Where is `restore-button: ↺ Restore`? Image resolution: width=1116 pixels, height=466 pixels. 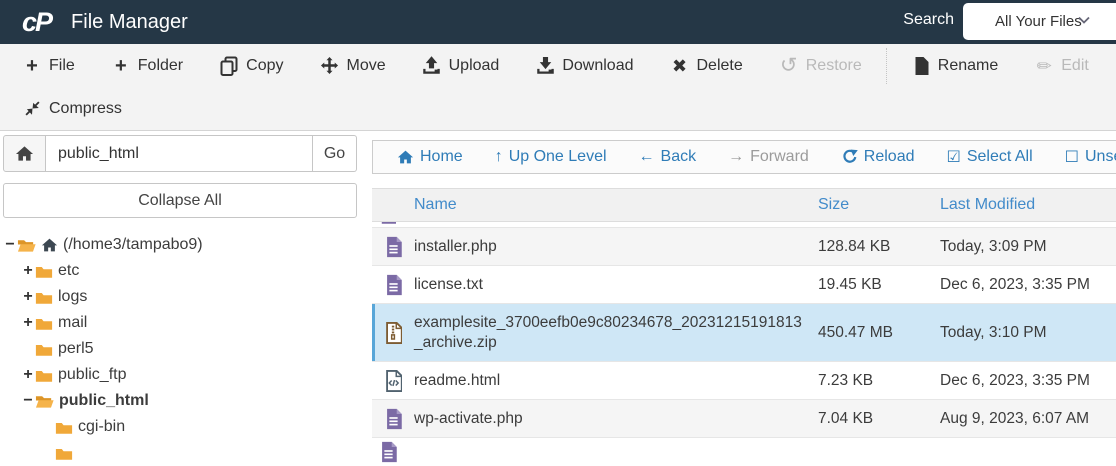
restore-button: ↺ Restore is located at coordinates (820, 65).